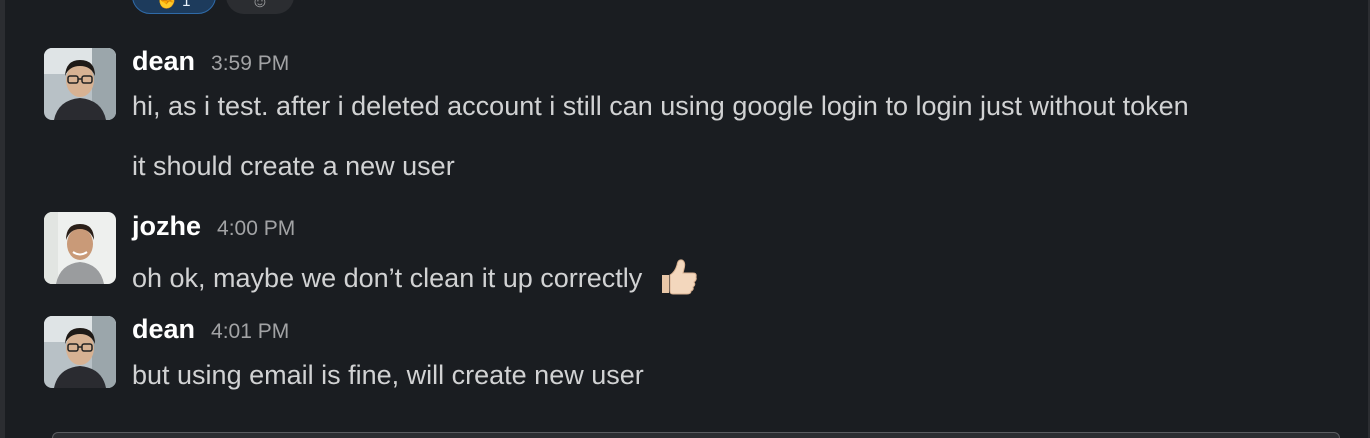  What do you see at coordinates (213, 226) in the screenshot?
I see `message-header: jozhe 4:00 PM` at bounding box center [213, 226].